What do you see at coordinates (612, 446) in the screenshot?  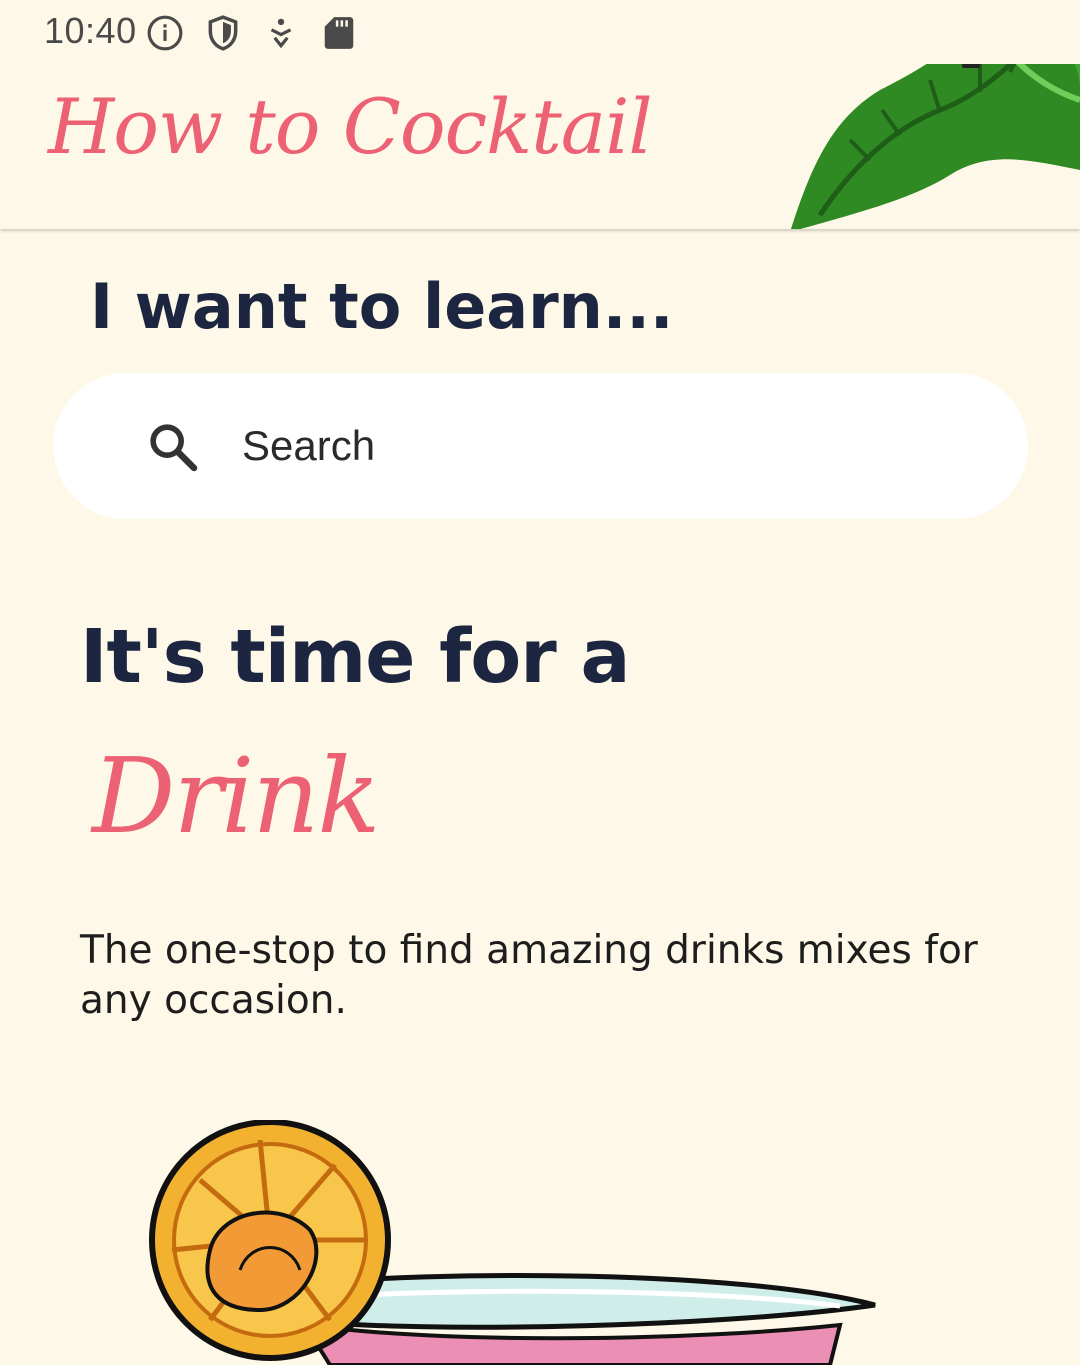 I see `search-input` at bounding box center [612, 446].